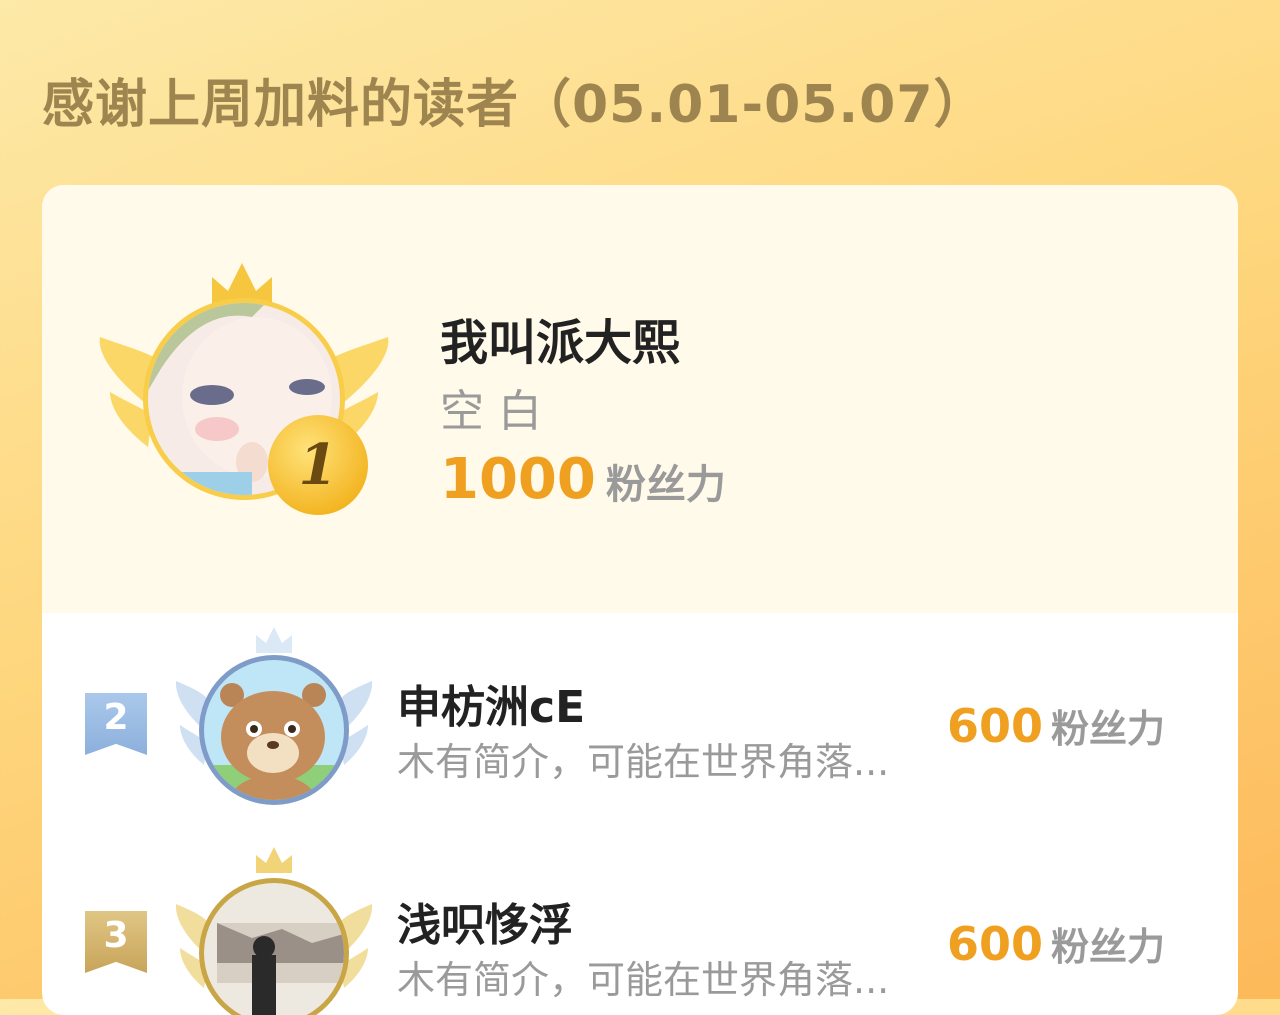 The image size is (1280, 1015). What do you see at coordinates (116, 942) in the screenshot?
I see `rank-badge: 3` at bounding box center [116, 942].